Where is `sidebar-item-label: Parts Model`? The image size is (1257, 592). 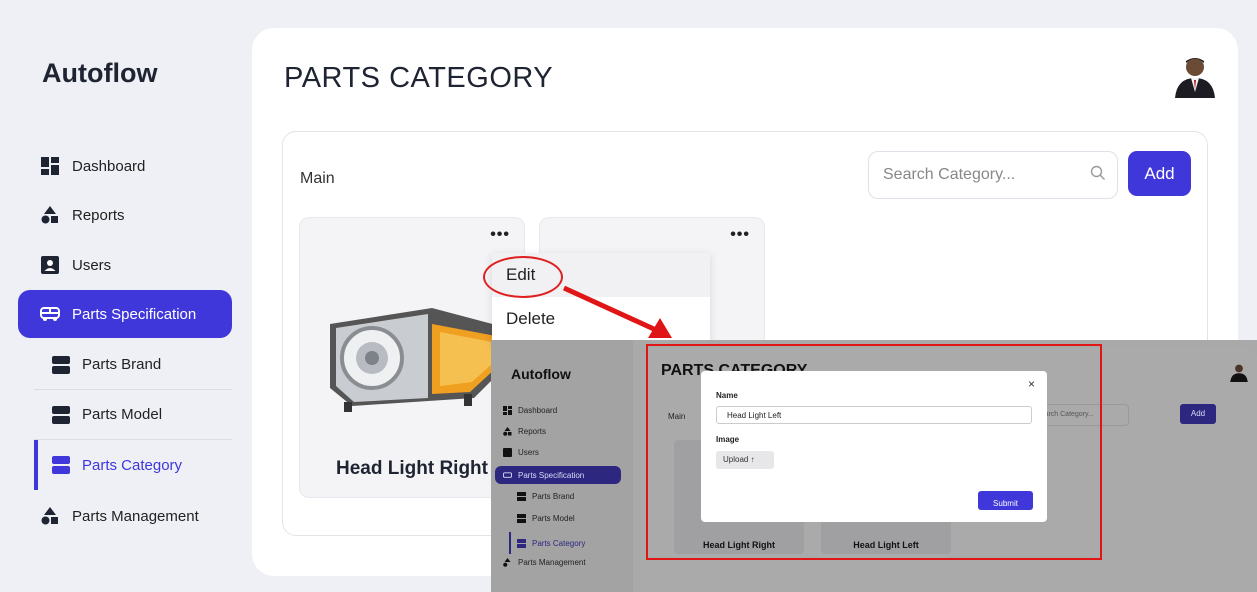 sidebar-item-label: Parts Model is located at coordinates (122, 414).